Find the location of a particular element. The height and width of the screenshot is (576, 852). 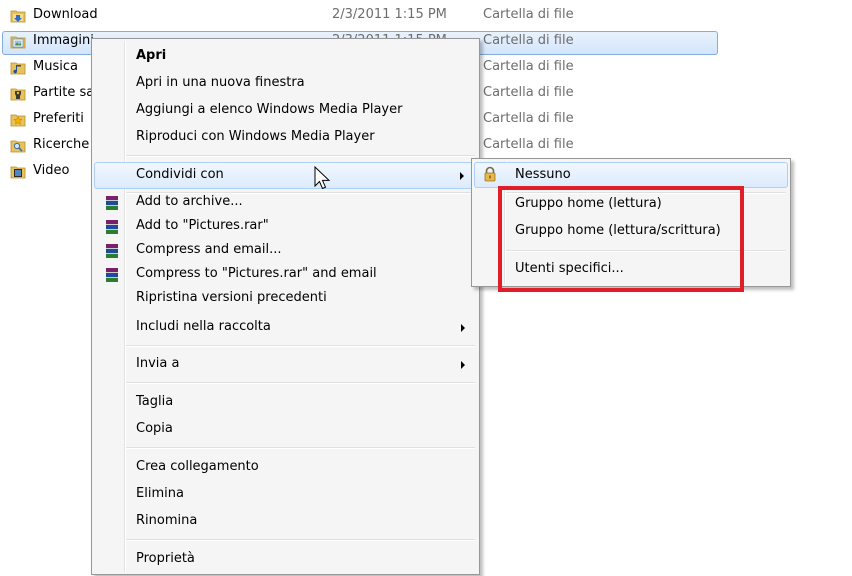

file-name: Immagini is located at coordinates (63, 40).